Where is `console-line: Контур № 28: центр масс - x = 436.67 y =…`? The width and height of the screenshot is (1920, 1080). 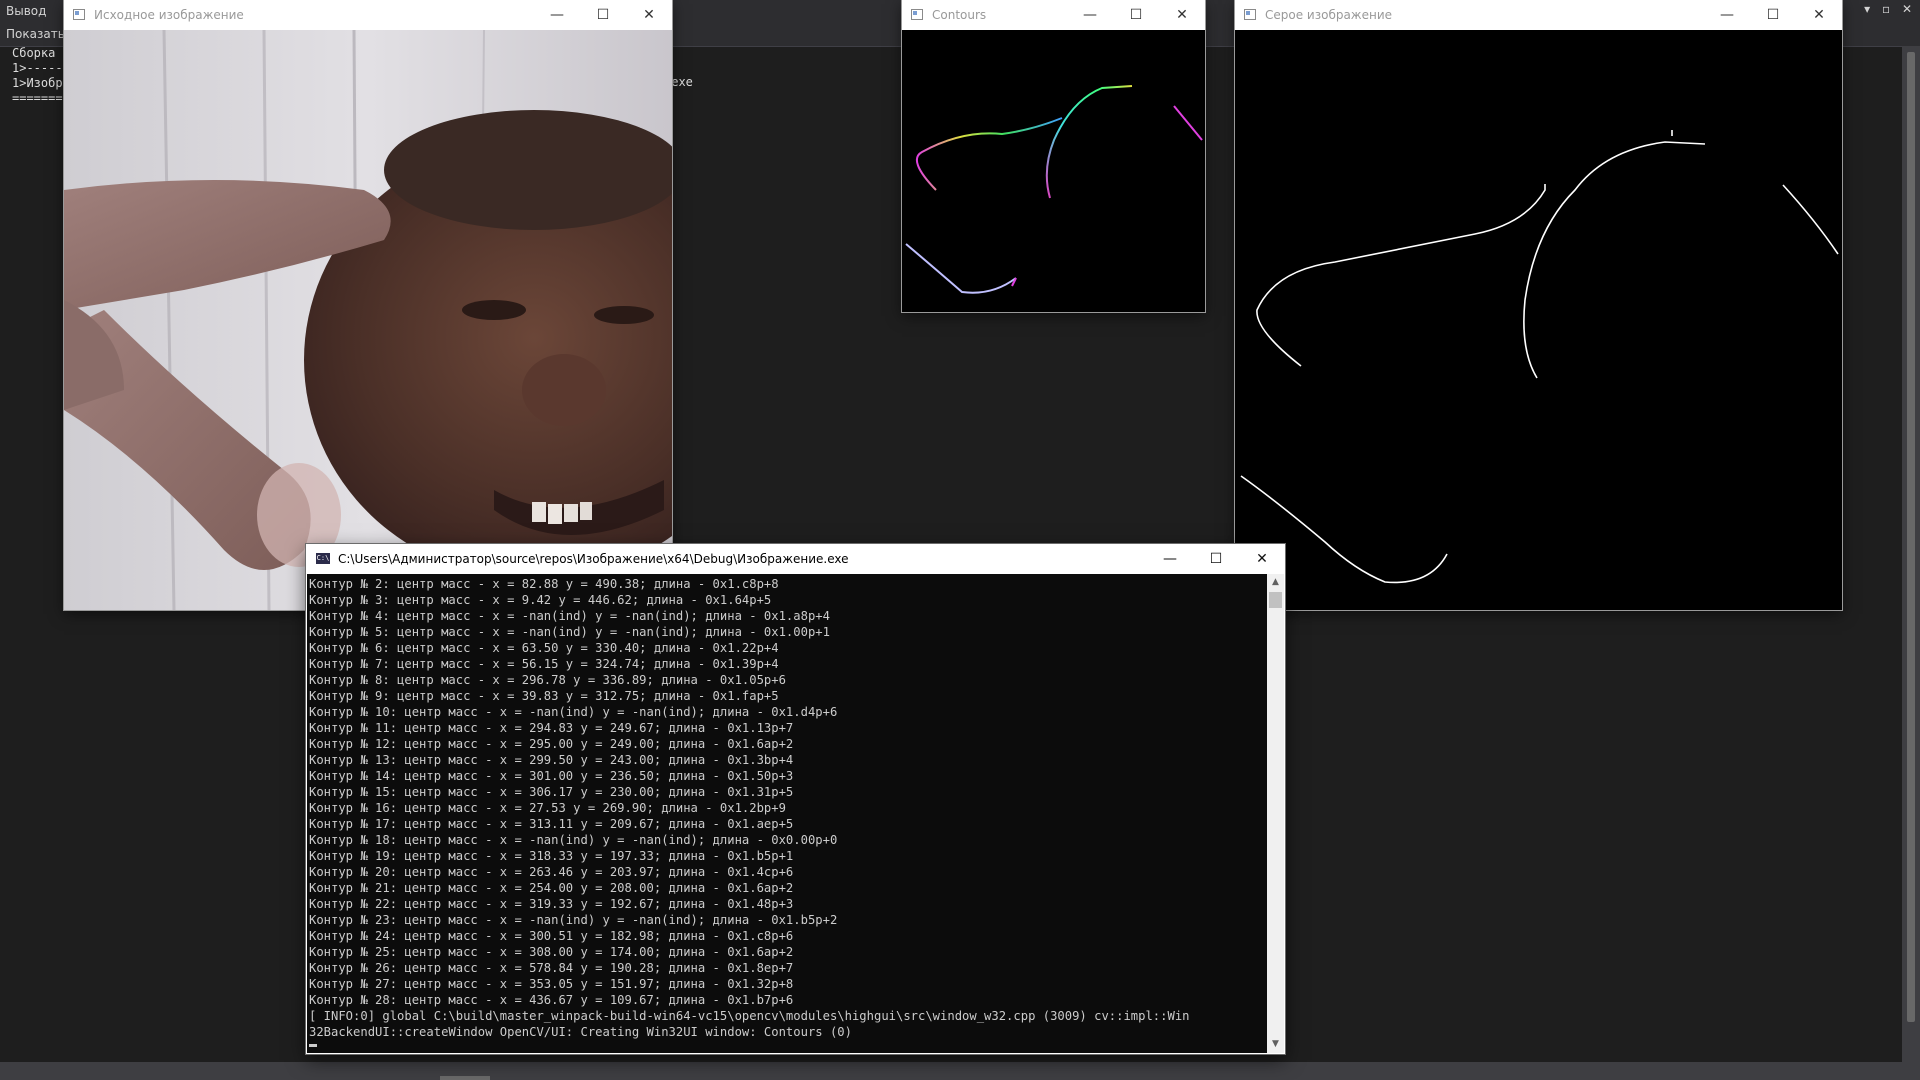 console-line: Контур № 28: центр масс - x = 436.67 y =… is located at coordinates (551, 1000).